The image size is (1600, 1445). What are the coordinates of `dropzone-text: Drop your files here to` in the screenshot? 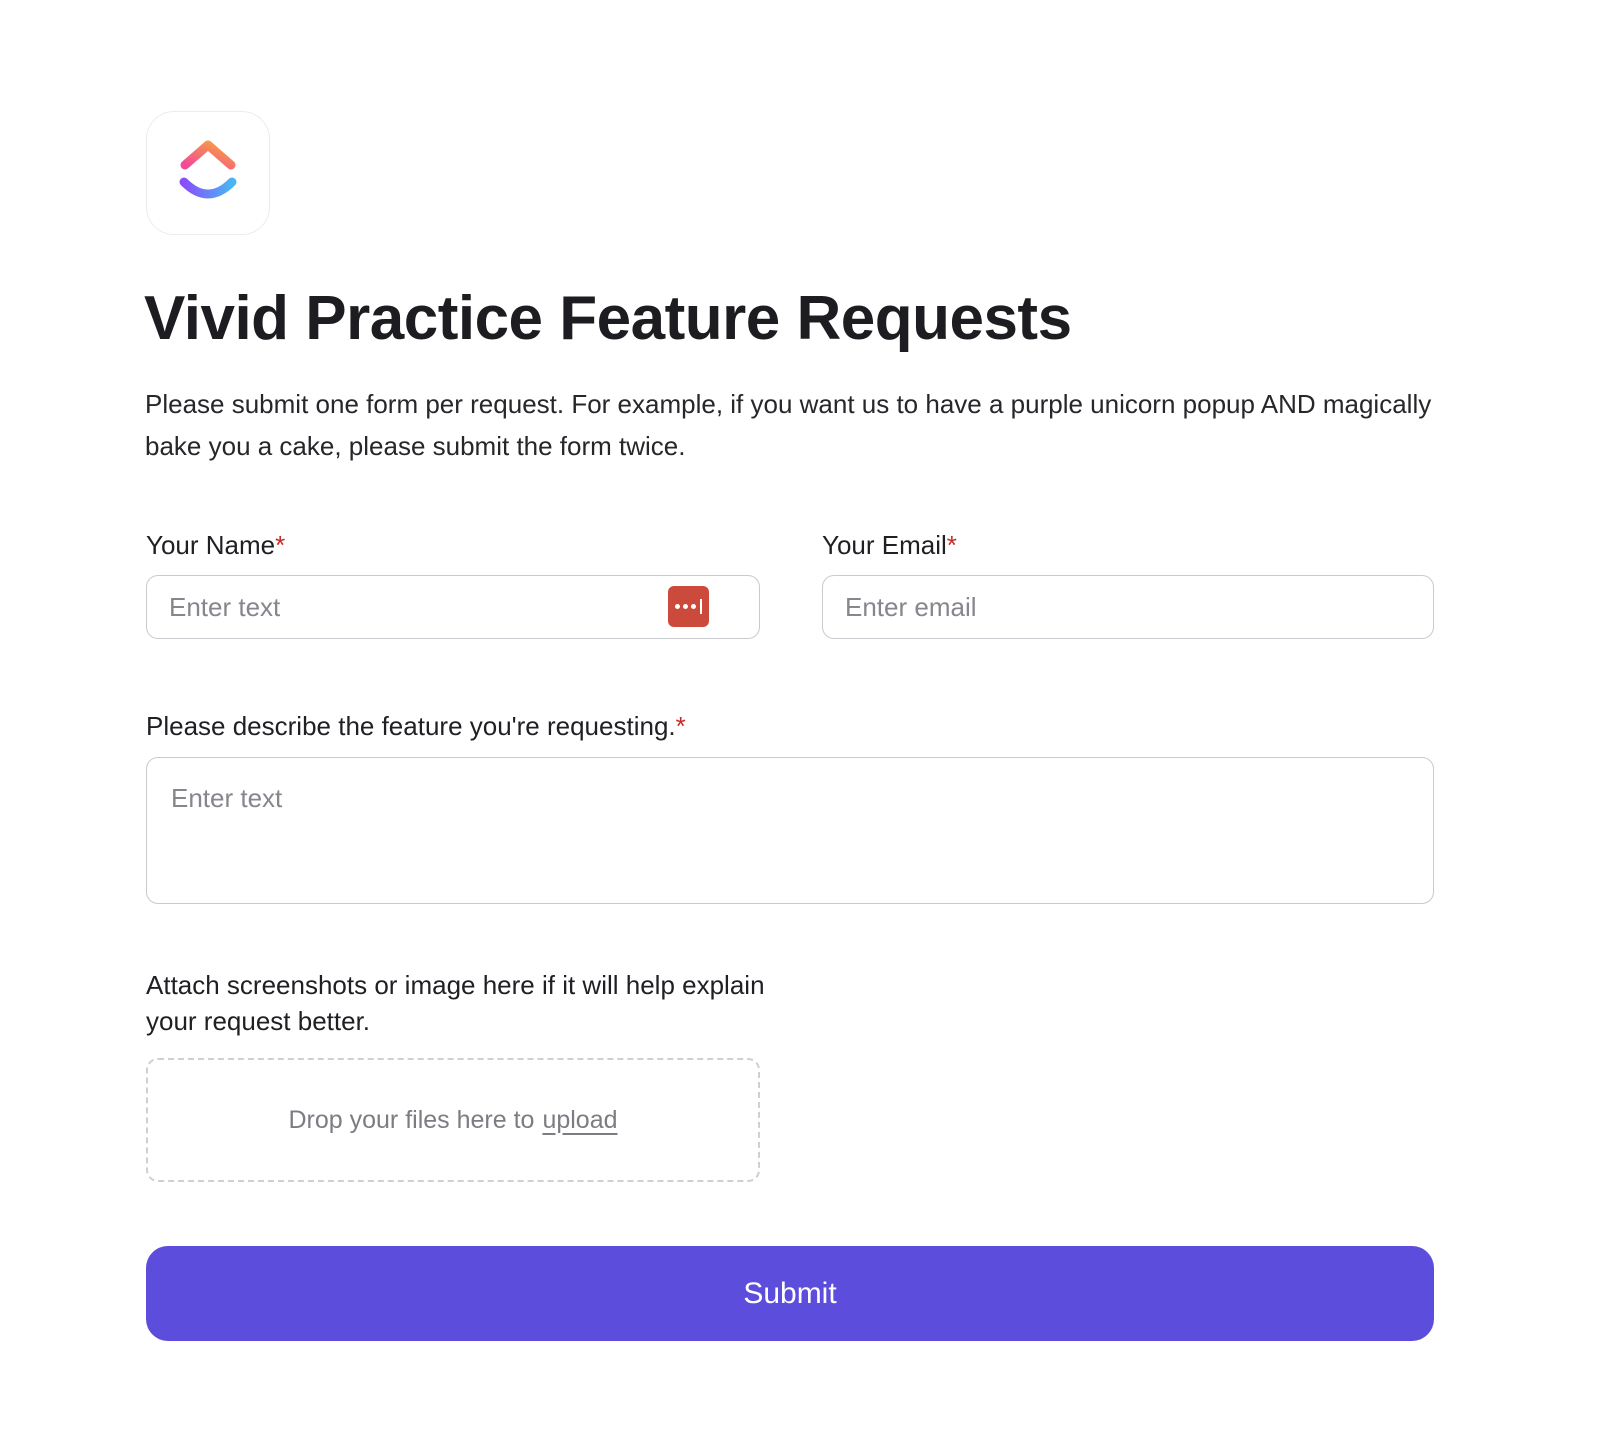 It's located at (411, 1119).